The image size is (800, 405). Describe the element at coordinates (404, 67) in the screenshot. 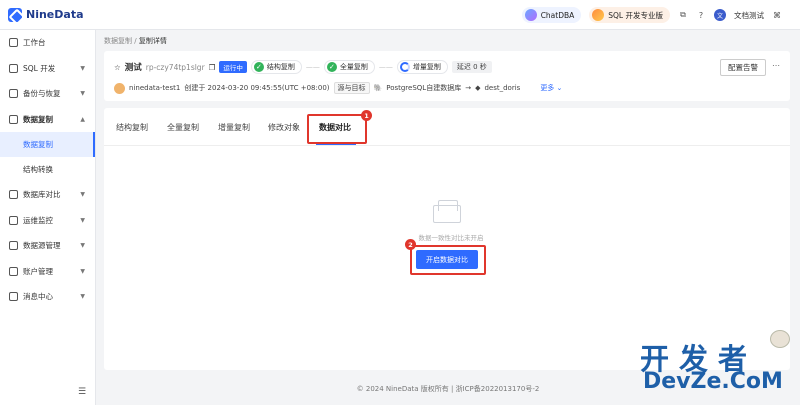

I see `running-spinner-icon` at that location.